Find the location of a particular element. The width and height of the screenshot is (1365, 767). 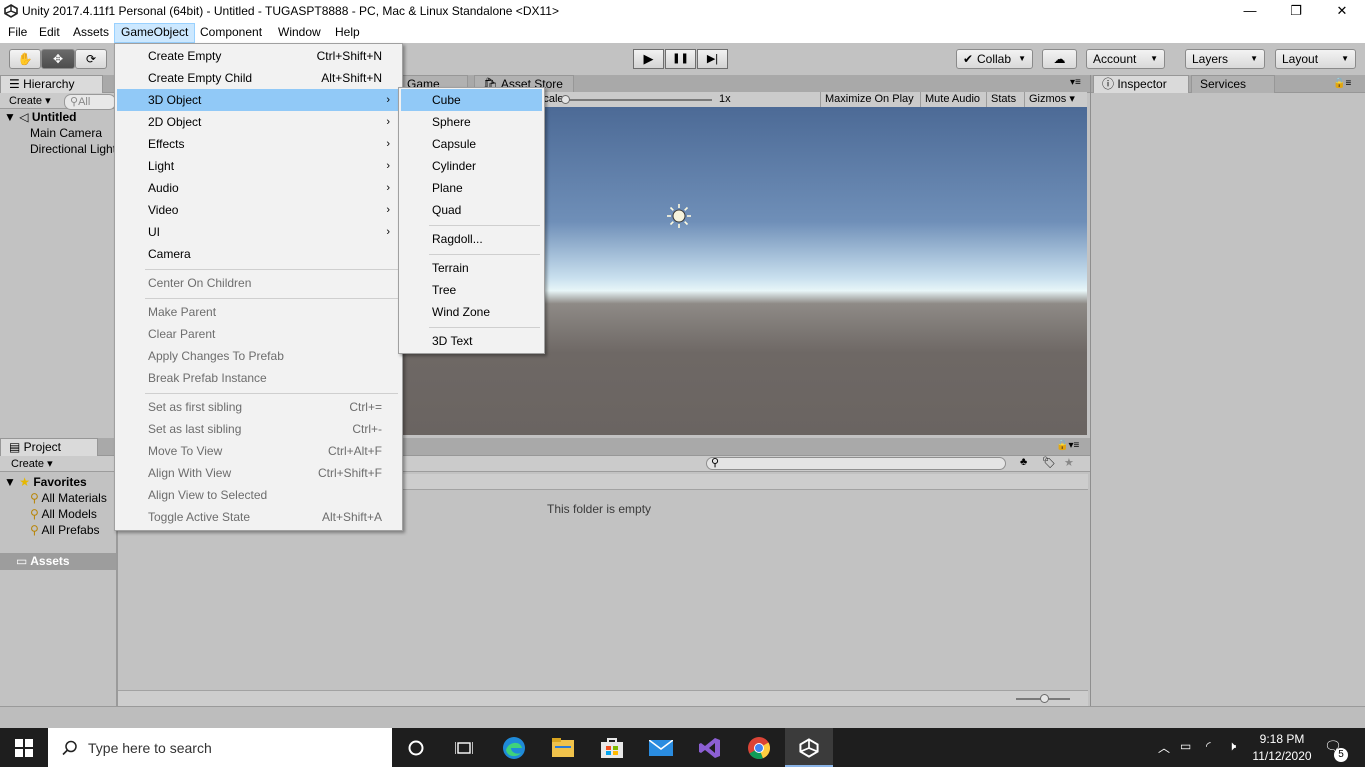

menu-item-clear-parent: Clear Parent is located at coordinates (258, 334).